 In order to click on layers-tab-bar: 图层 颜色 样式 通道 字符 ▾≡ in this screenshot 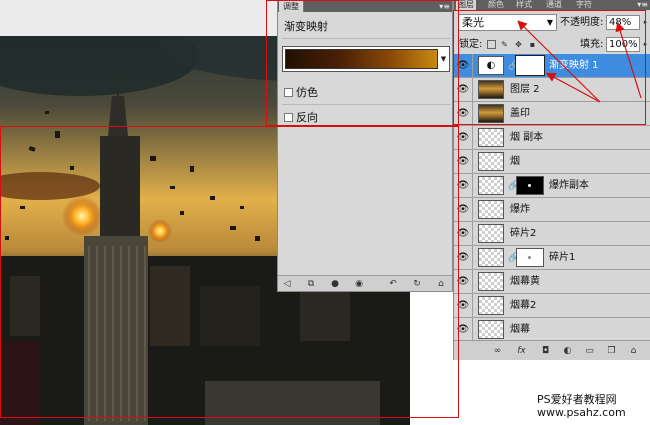, I will do `click(552, 5)`.